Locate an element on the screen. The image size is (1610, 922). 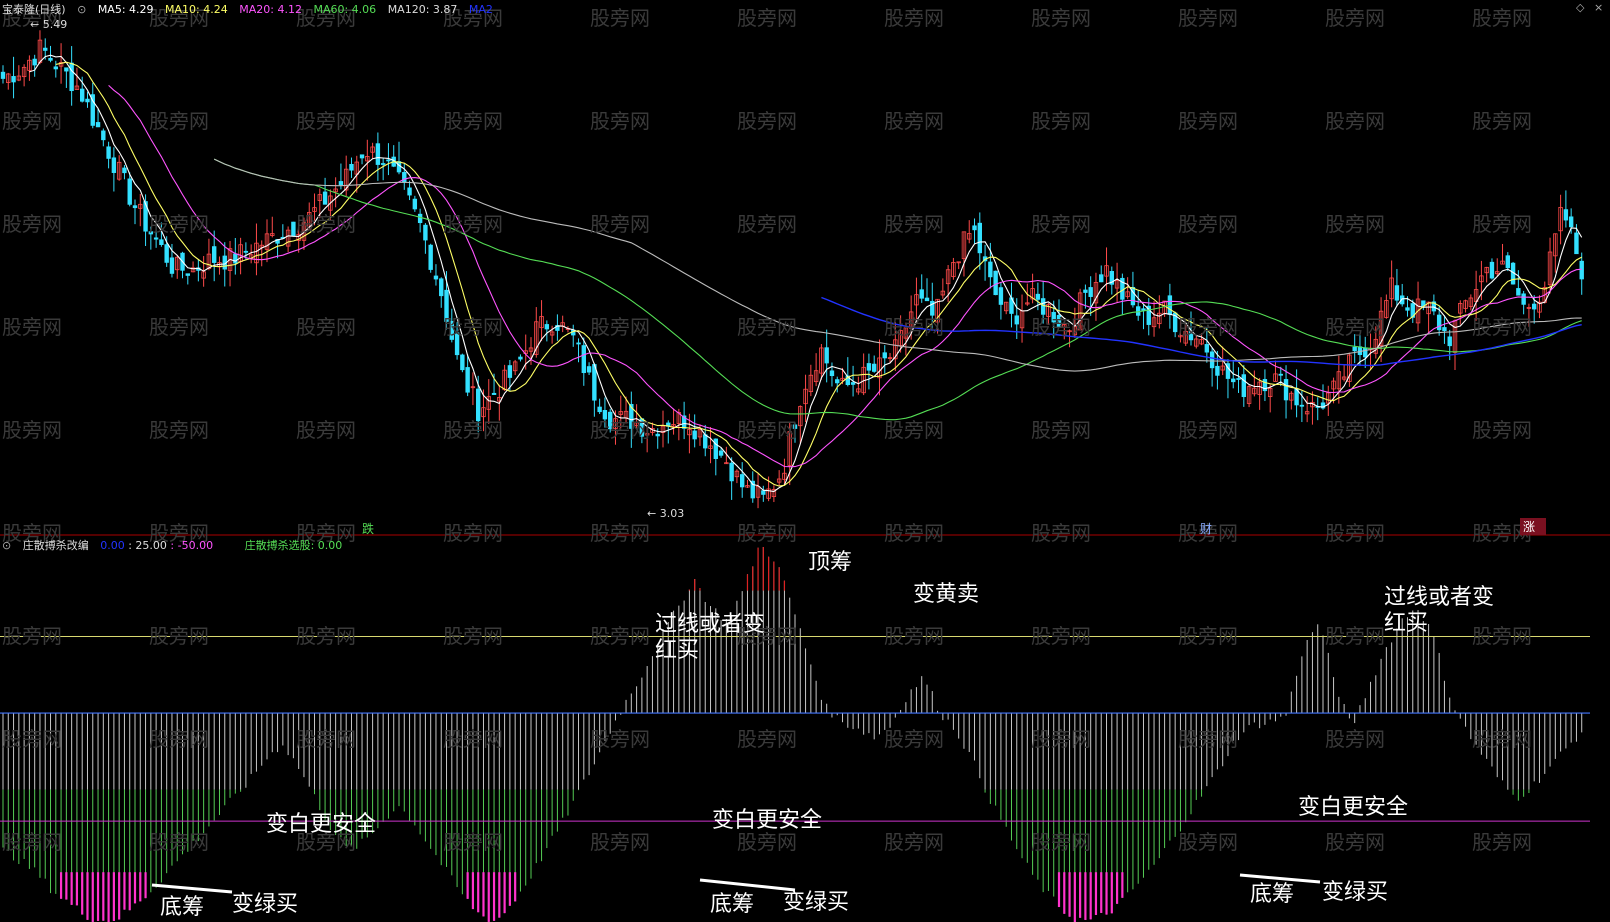
annotation-cross-red-2a: 过线或者变 is located at coordinates (1439, 597).